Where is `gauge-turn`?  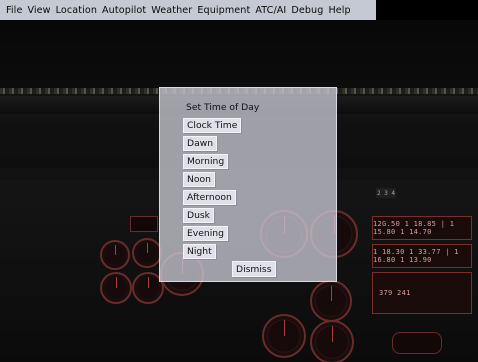 gauge-turn is located at coordinates (332, 341).